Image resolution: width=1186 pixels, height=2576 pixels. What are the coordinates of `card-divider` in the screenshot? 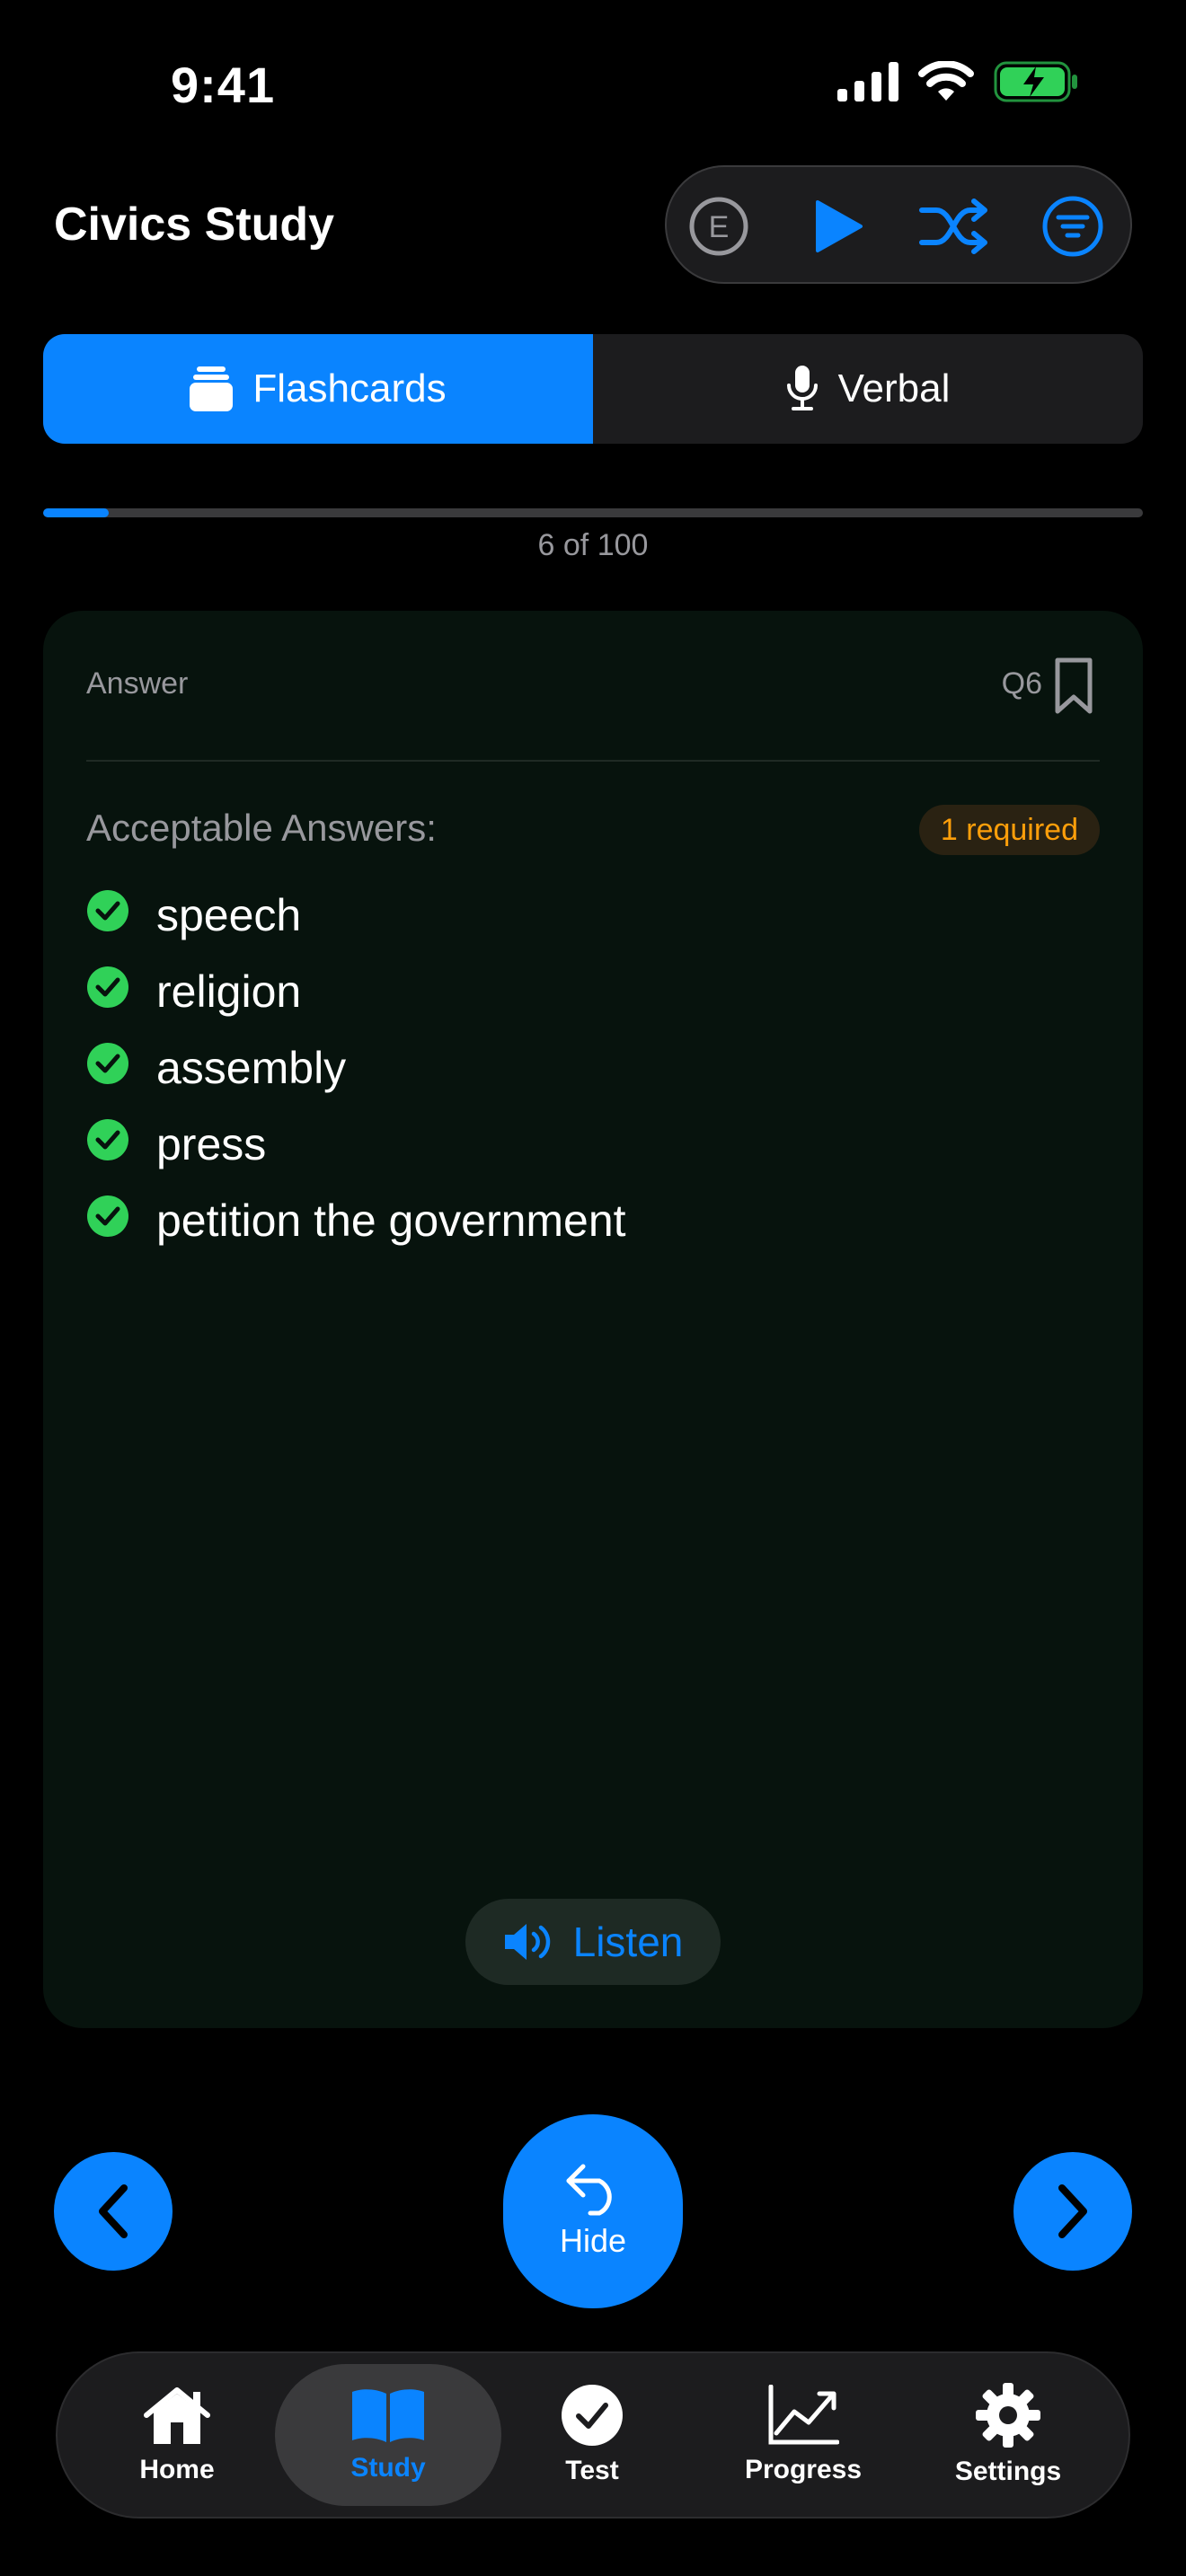 It's located at (593, 761).